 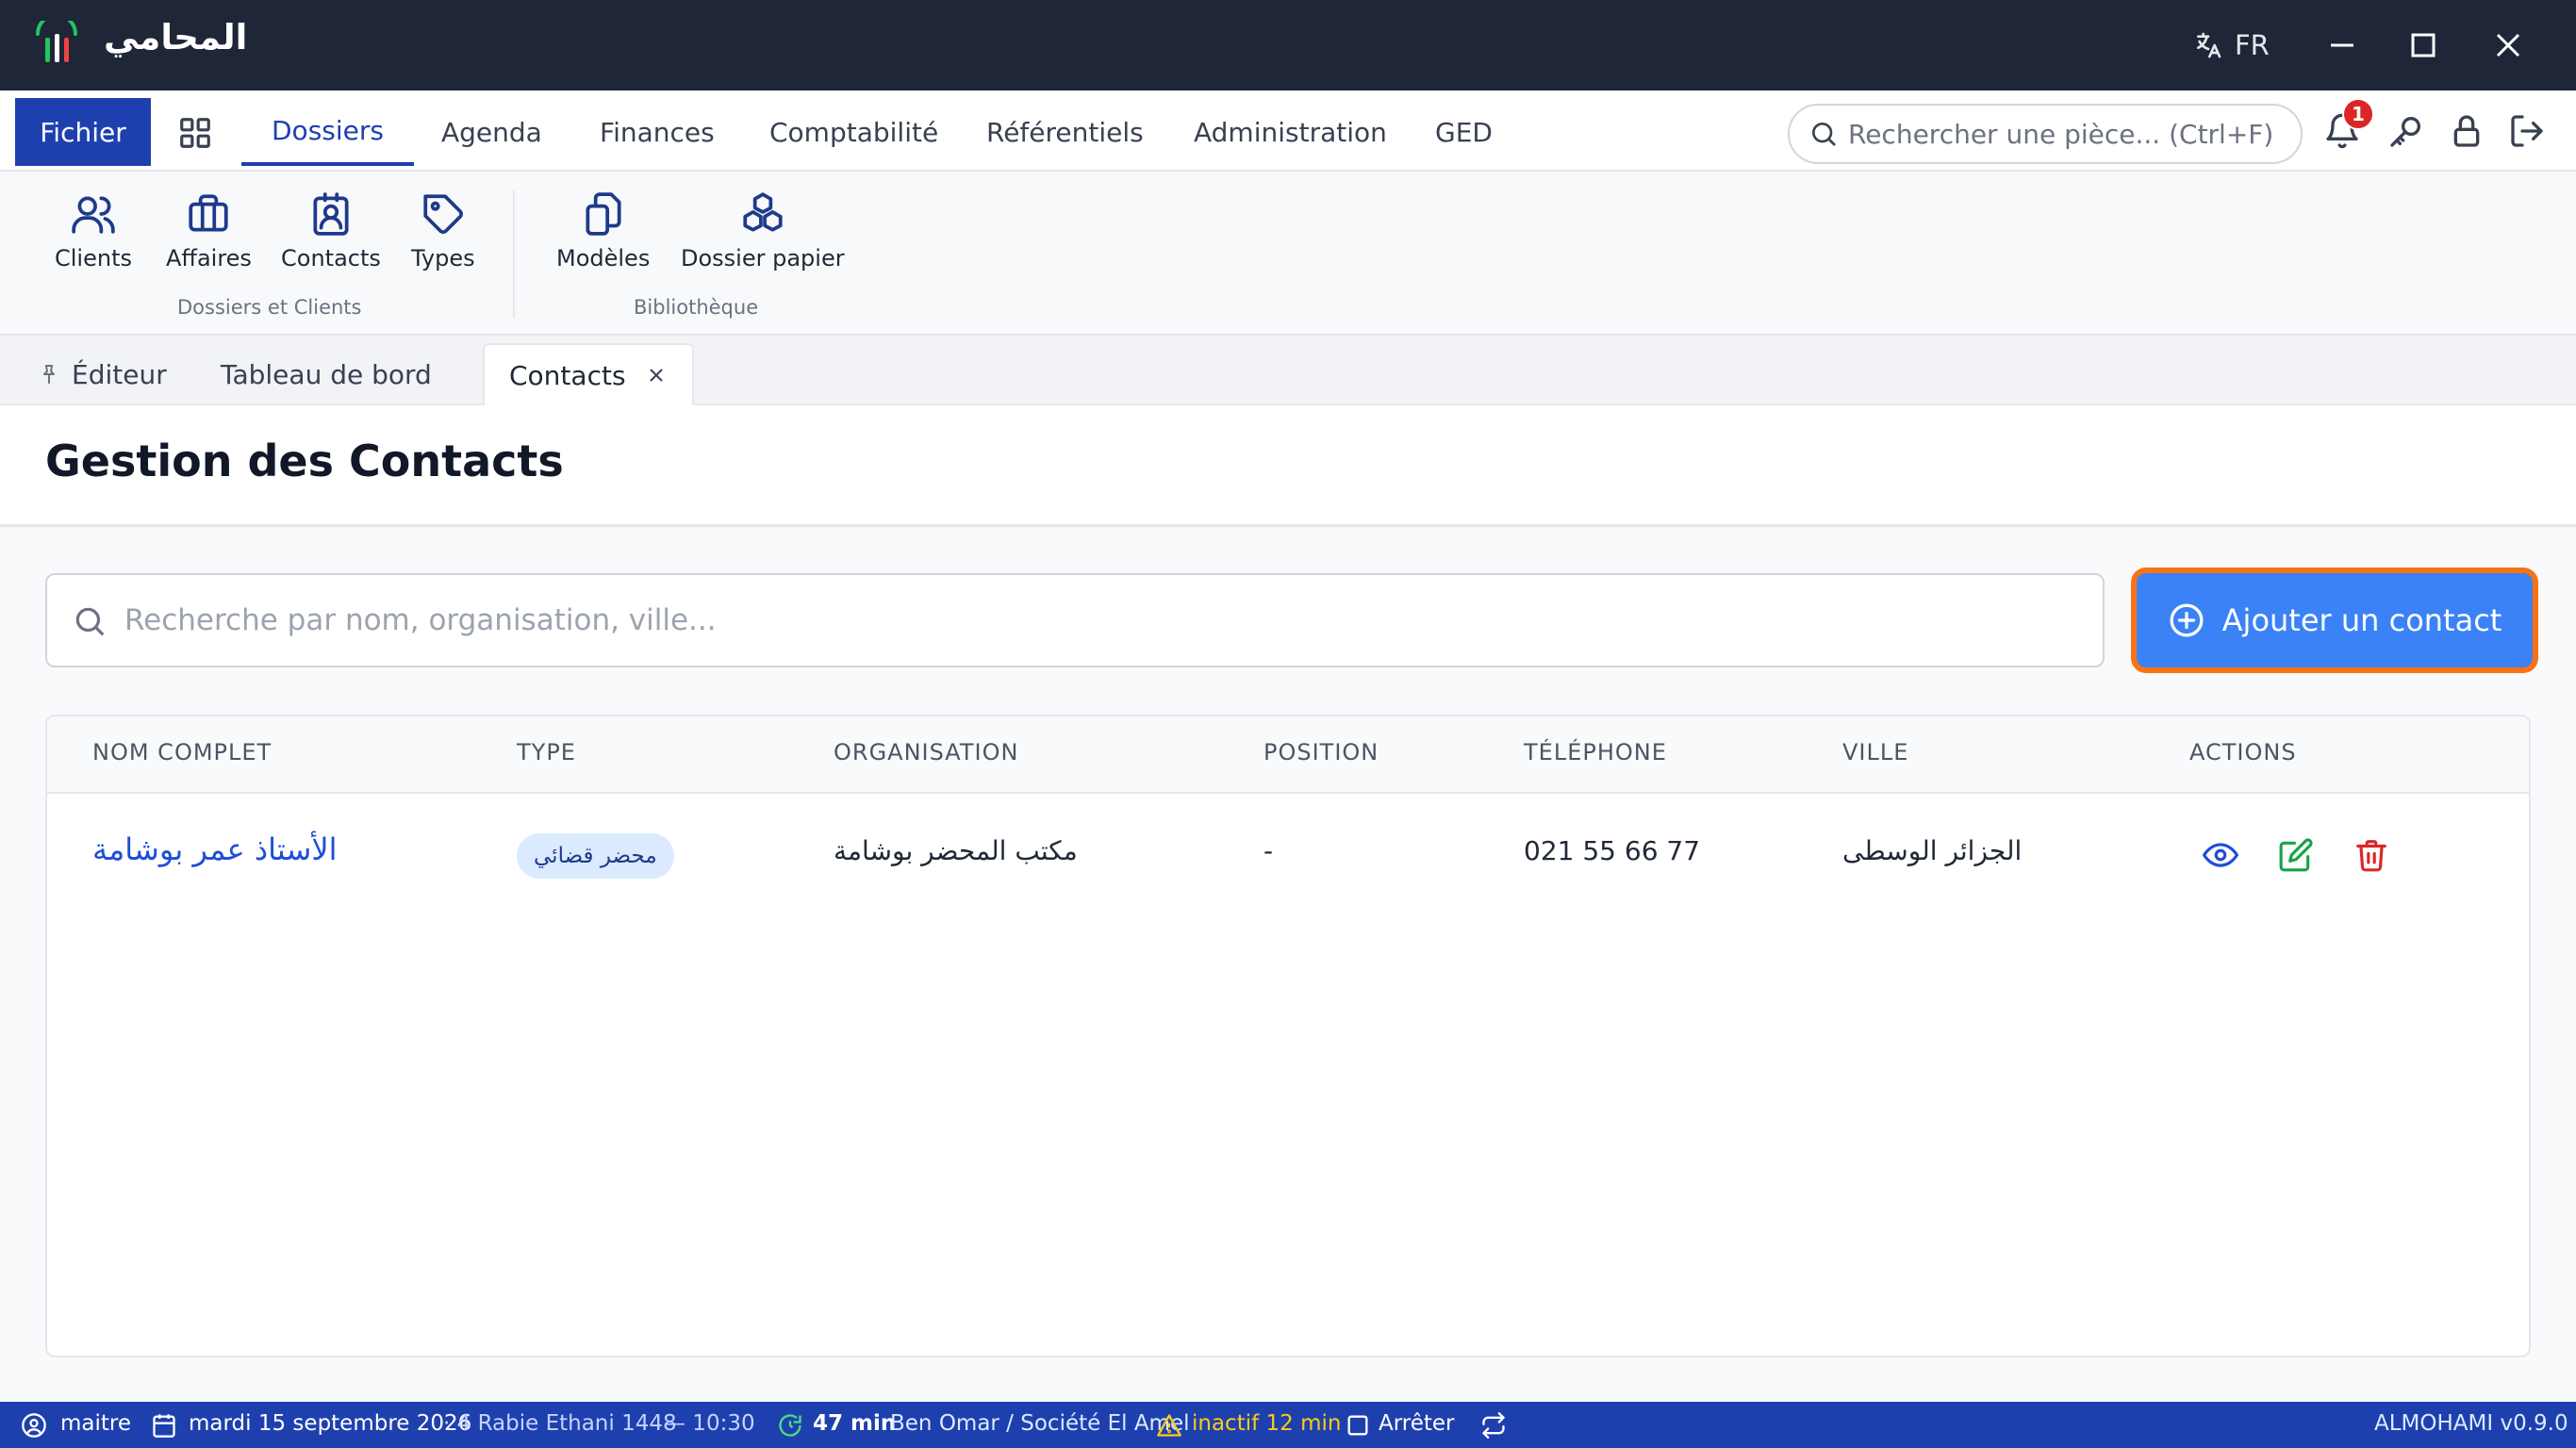 I want to click on column-header: TYPE, so click(x=546, y=752).